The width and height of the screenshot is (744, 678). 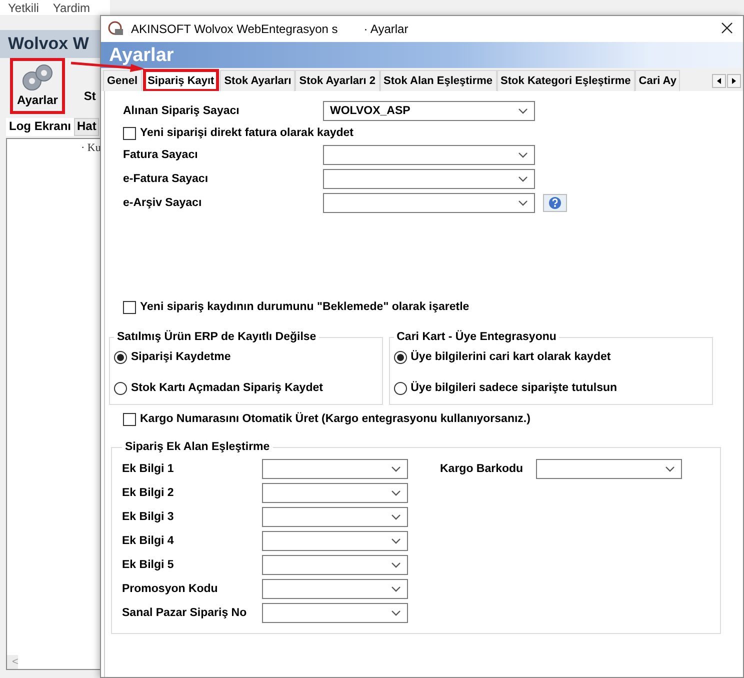 I want to click on group-title: Sipariş Ek Alan Eşleştirme, so click(x=197, y=447).